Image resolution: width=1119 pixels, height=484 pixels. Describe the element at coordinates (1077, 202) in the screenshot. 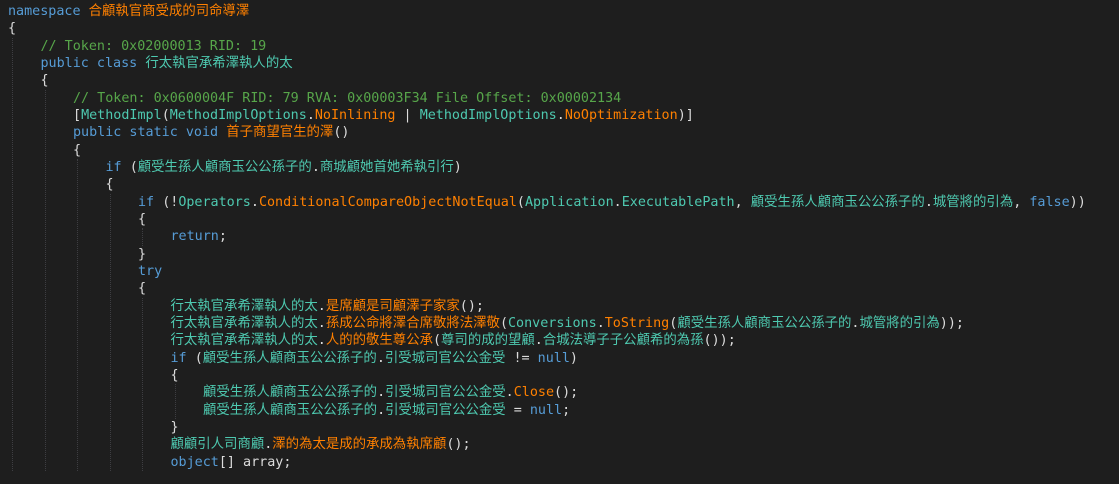

I see `code-token: ))` at that location.